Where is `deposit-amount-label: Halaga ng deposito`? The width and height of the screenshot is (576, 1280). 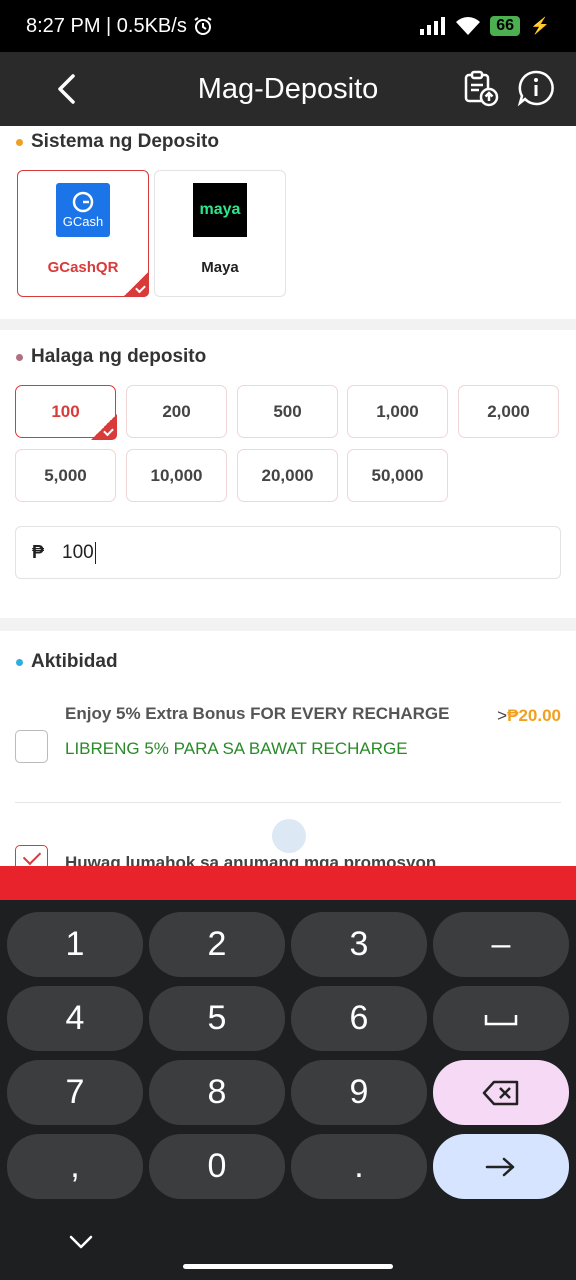 deposit-amount-label: Halaga ng deposito is located at coordinates (119, 356).